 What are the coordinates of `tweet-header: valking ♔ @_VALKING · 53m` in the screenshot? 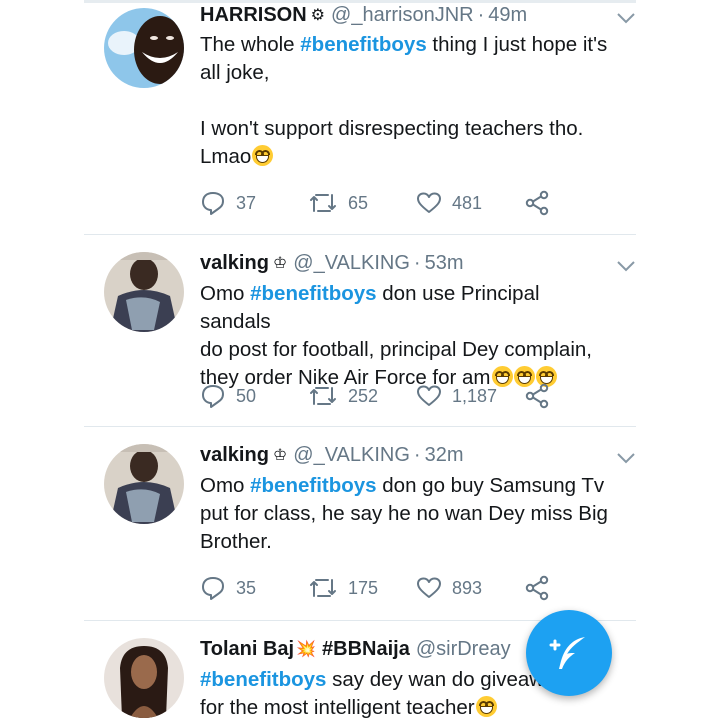 It's located at (408, 263).